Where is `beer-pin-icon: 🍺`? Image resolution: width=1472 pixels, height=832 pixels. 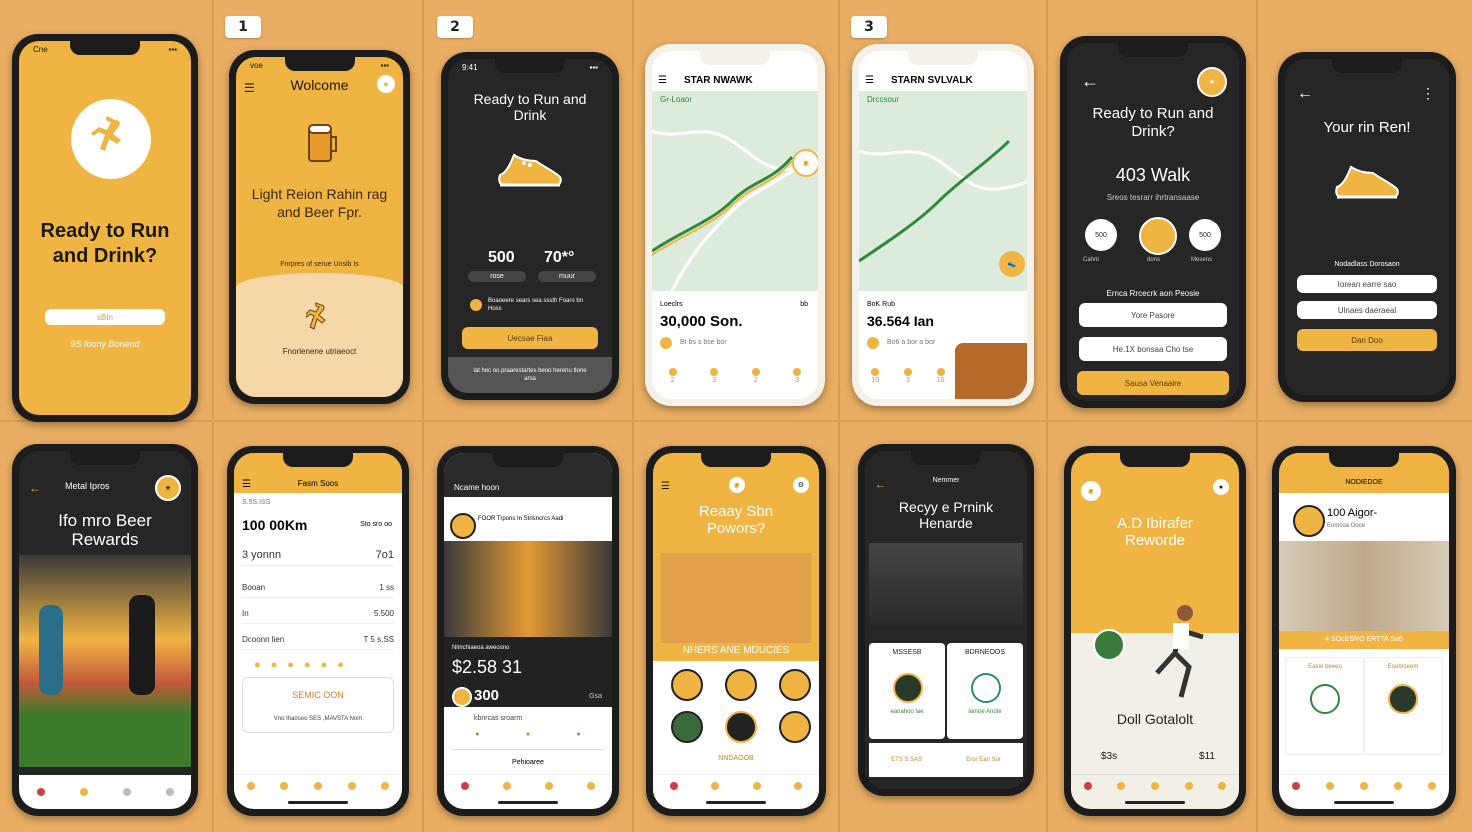
beer-pin-icon: 🍺 is located at coordinates (805, 163).